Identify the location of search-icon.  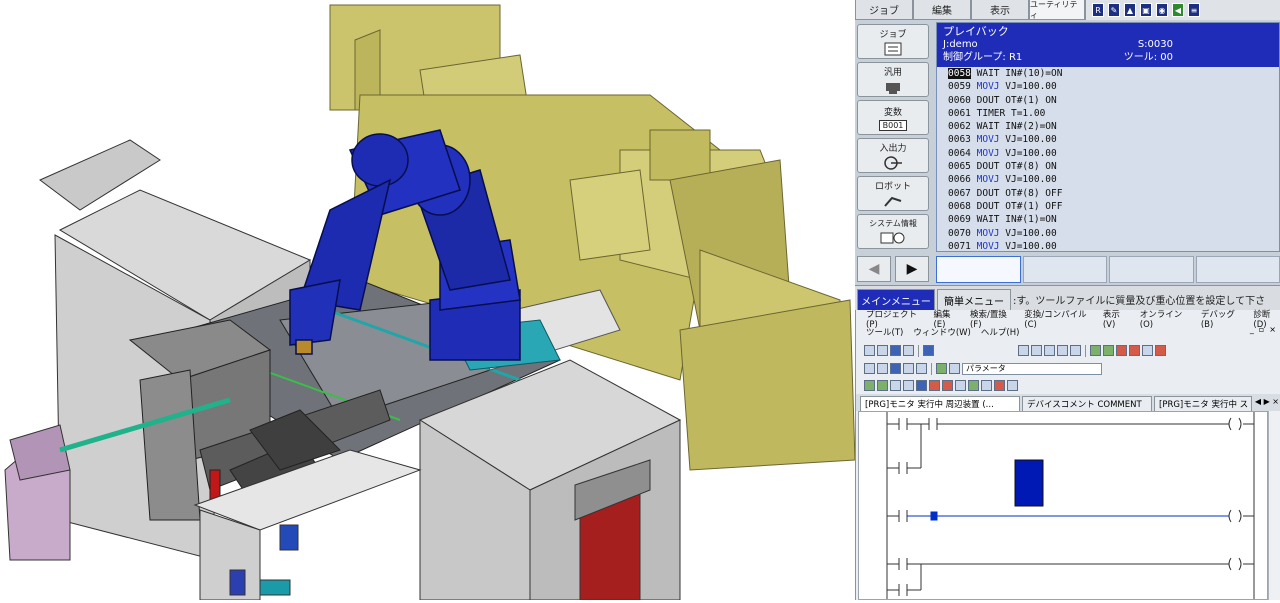
(941, 368).